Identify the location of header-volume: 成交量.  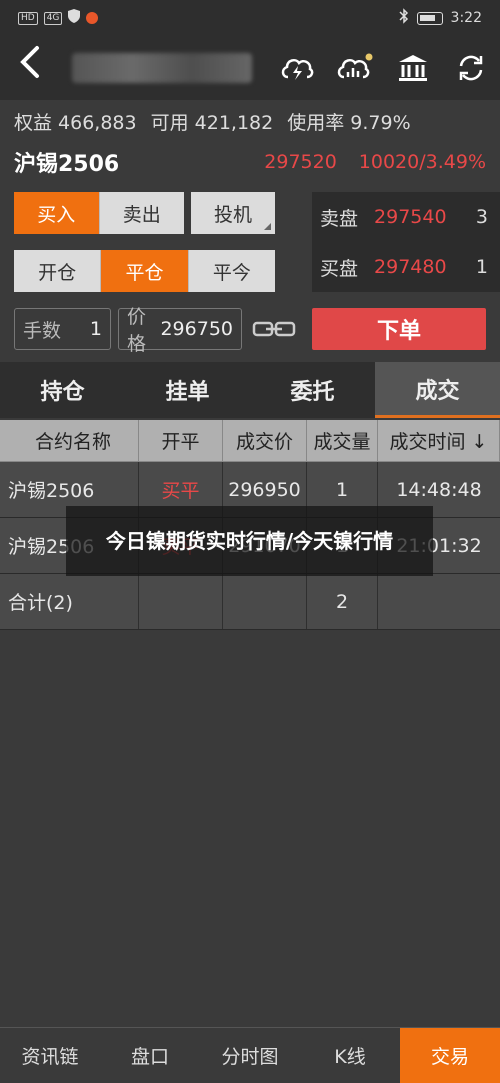
(342, 440).